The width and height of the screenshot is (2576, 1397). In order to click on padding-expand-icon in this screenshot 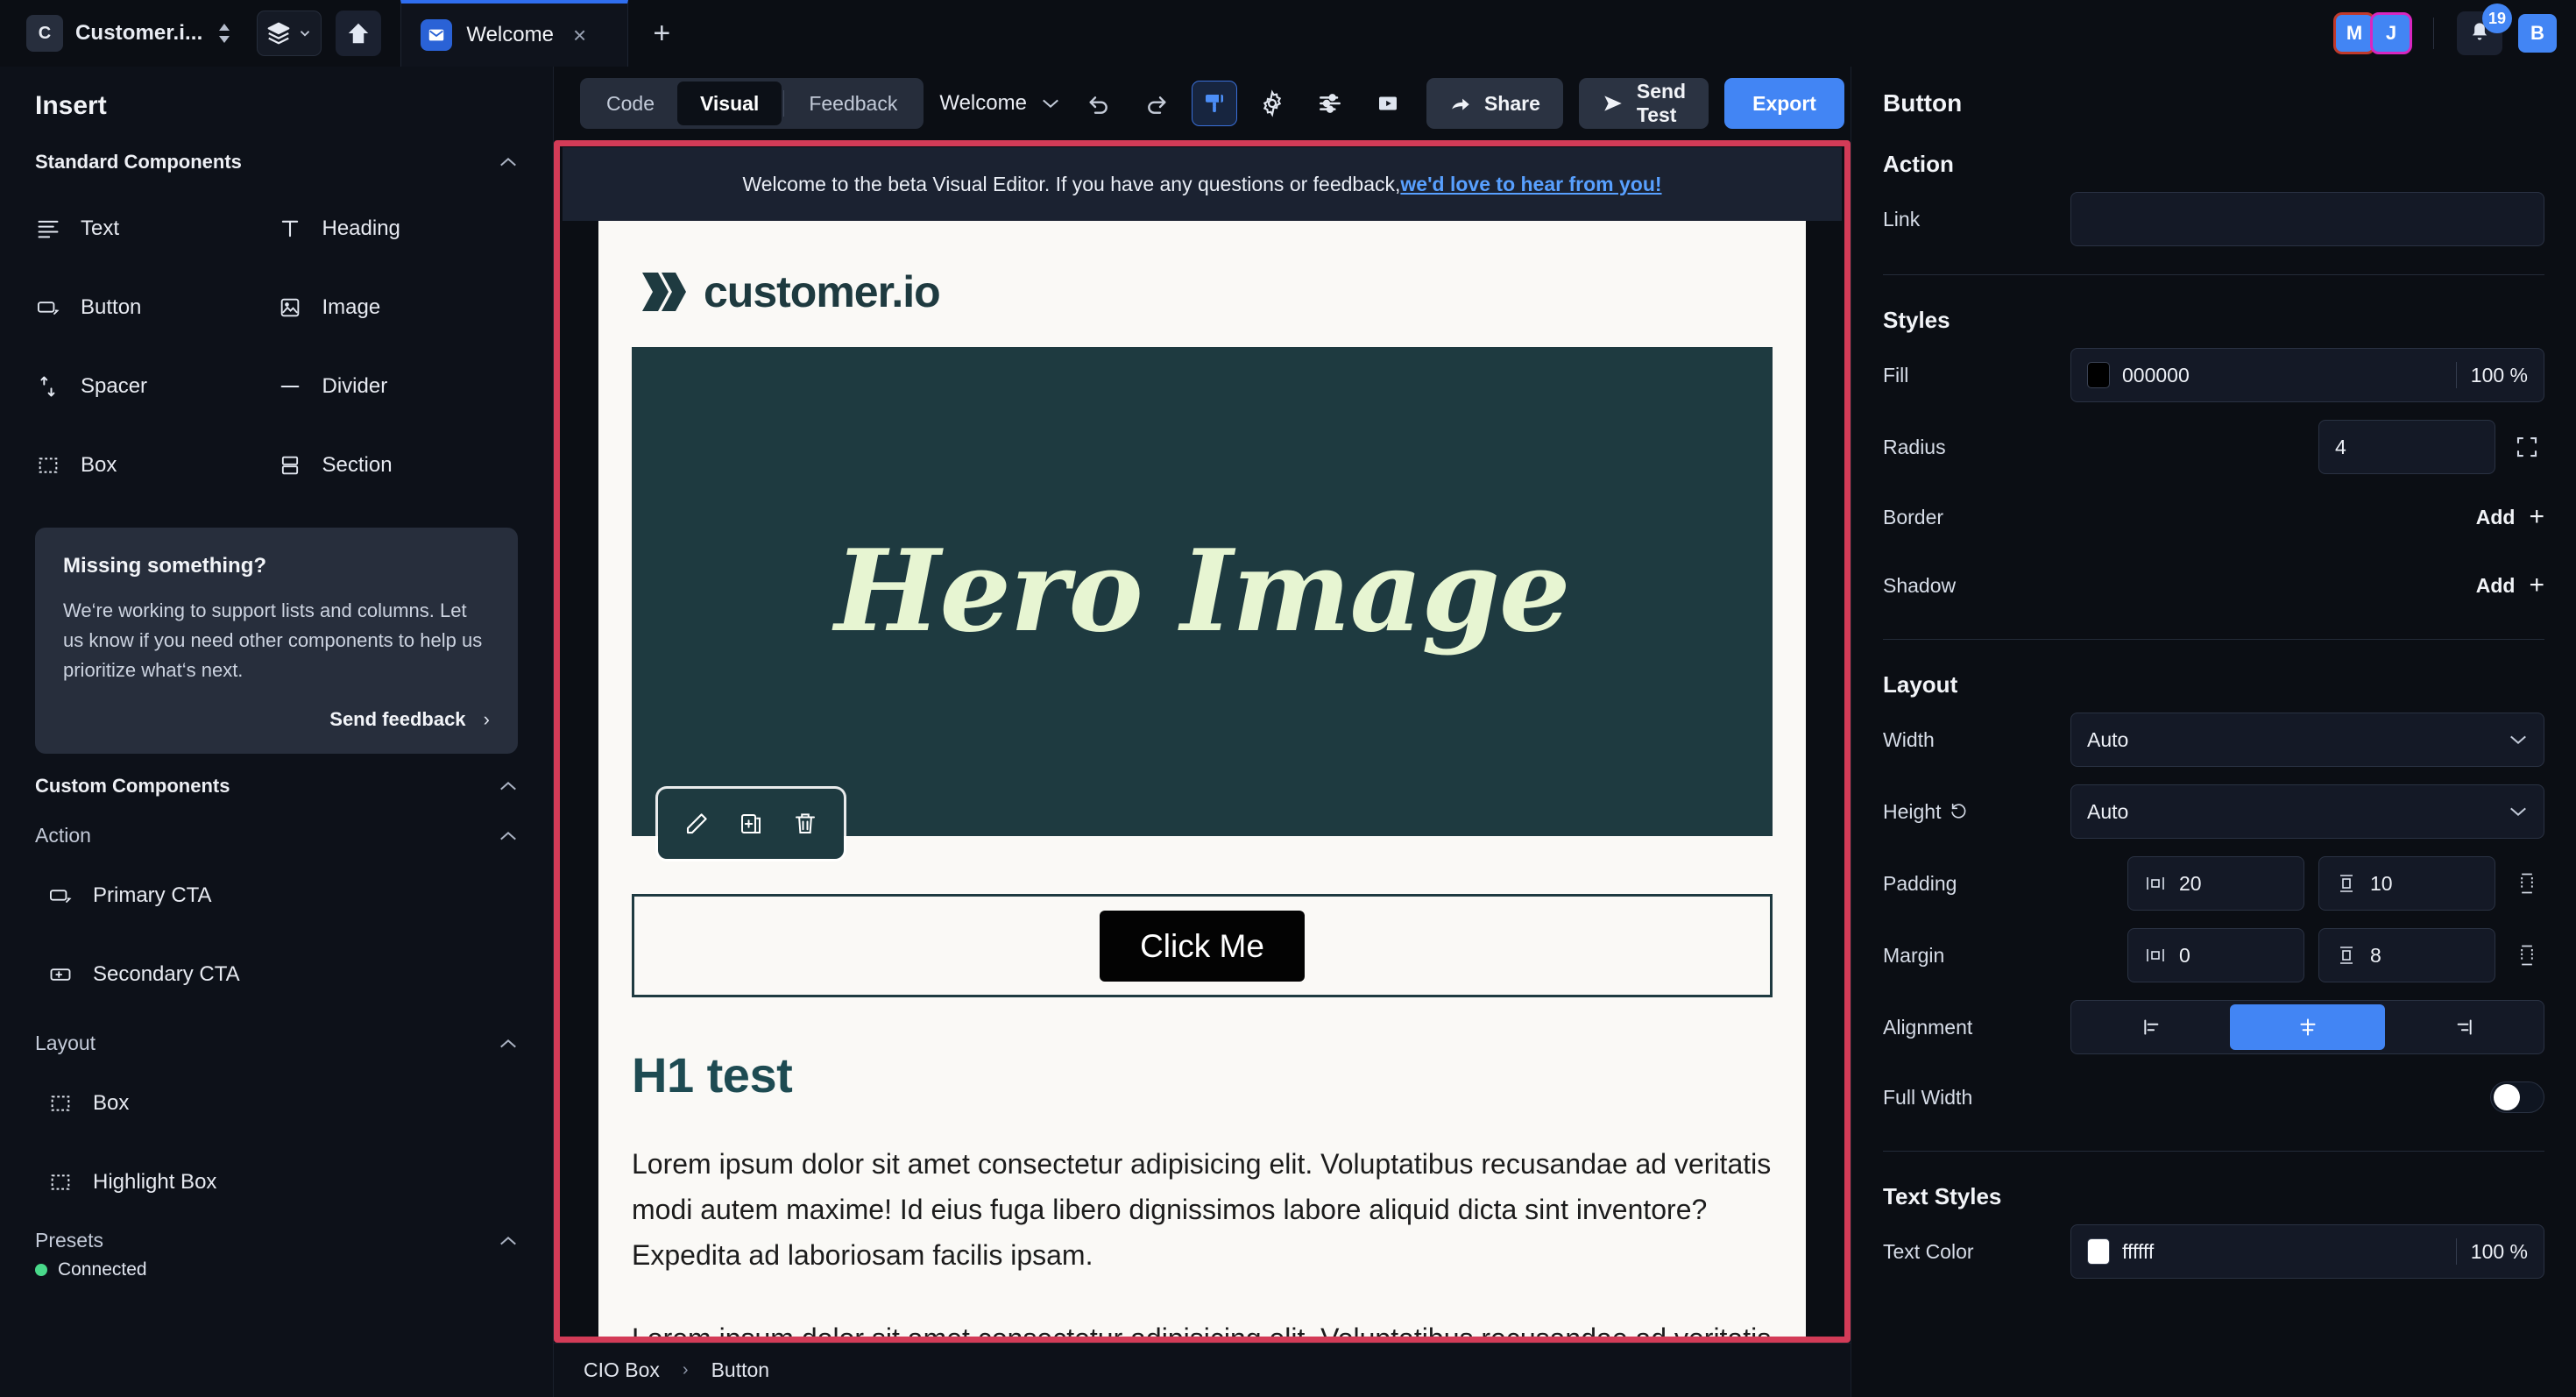, I will do `click(2526, 884)`.